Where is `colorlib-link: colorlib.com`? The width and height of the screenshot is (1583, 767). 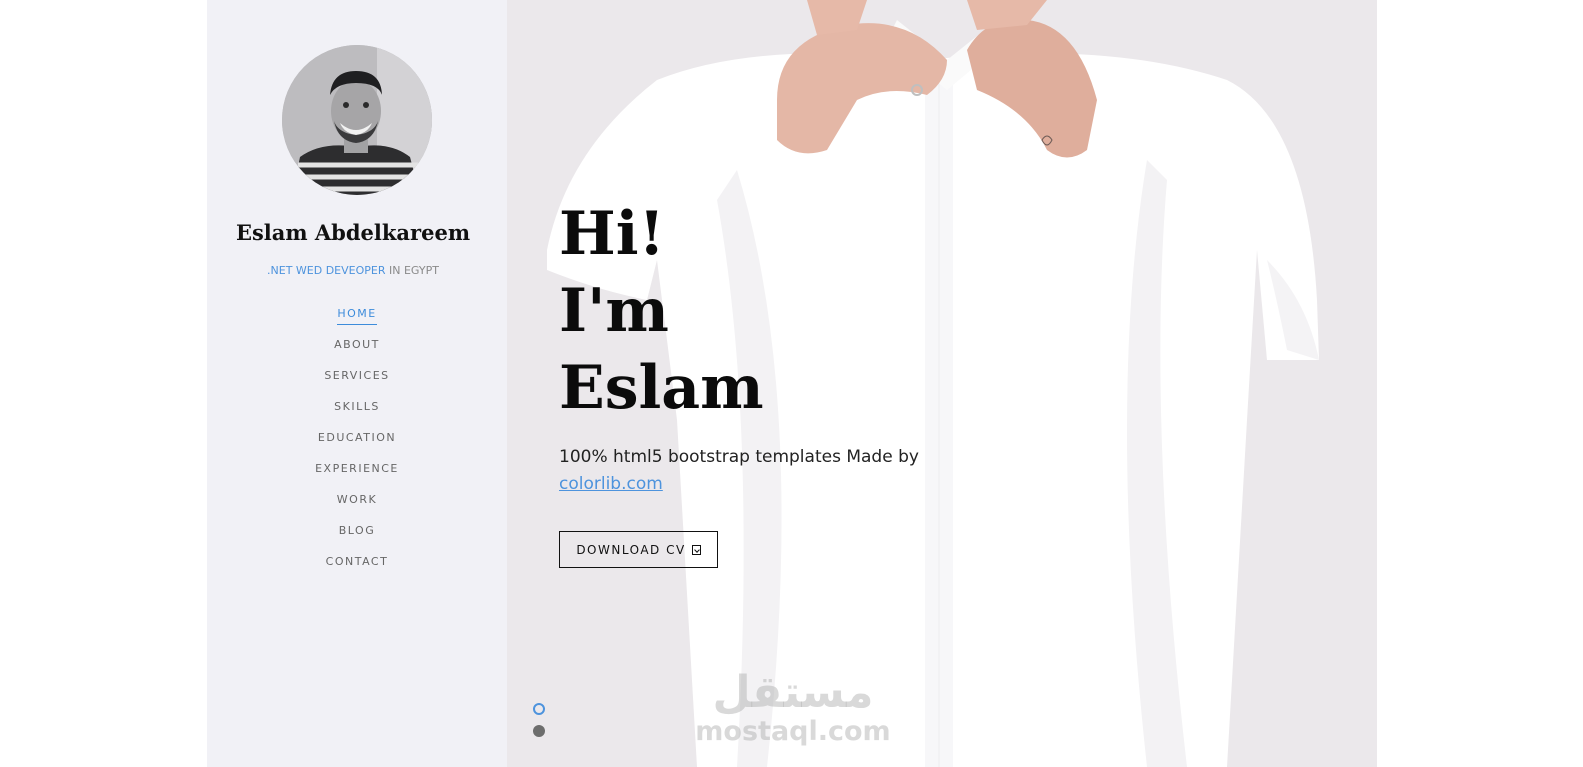
colorlib-link: colorlib.com is located at coordinates (611, 484).